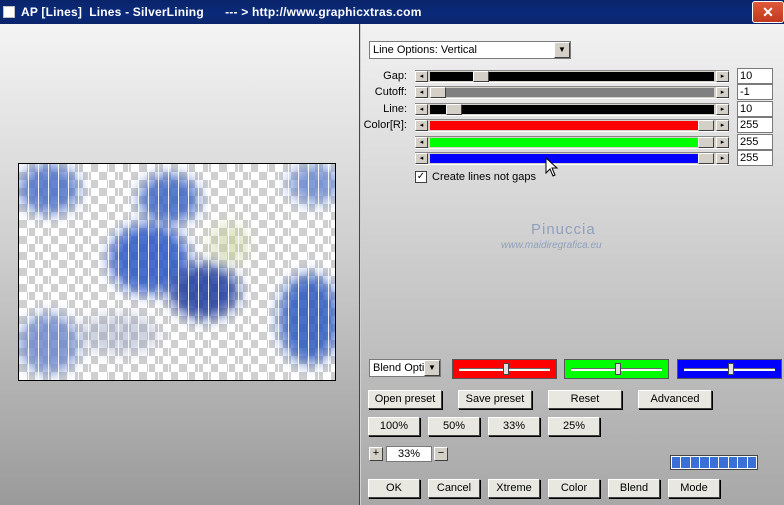  I want to click on app-icon, so click(9, 12).